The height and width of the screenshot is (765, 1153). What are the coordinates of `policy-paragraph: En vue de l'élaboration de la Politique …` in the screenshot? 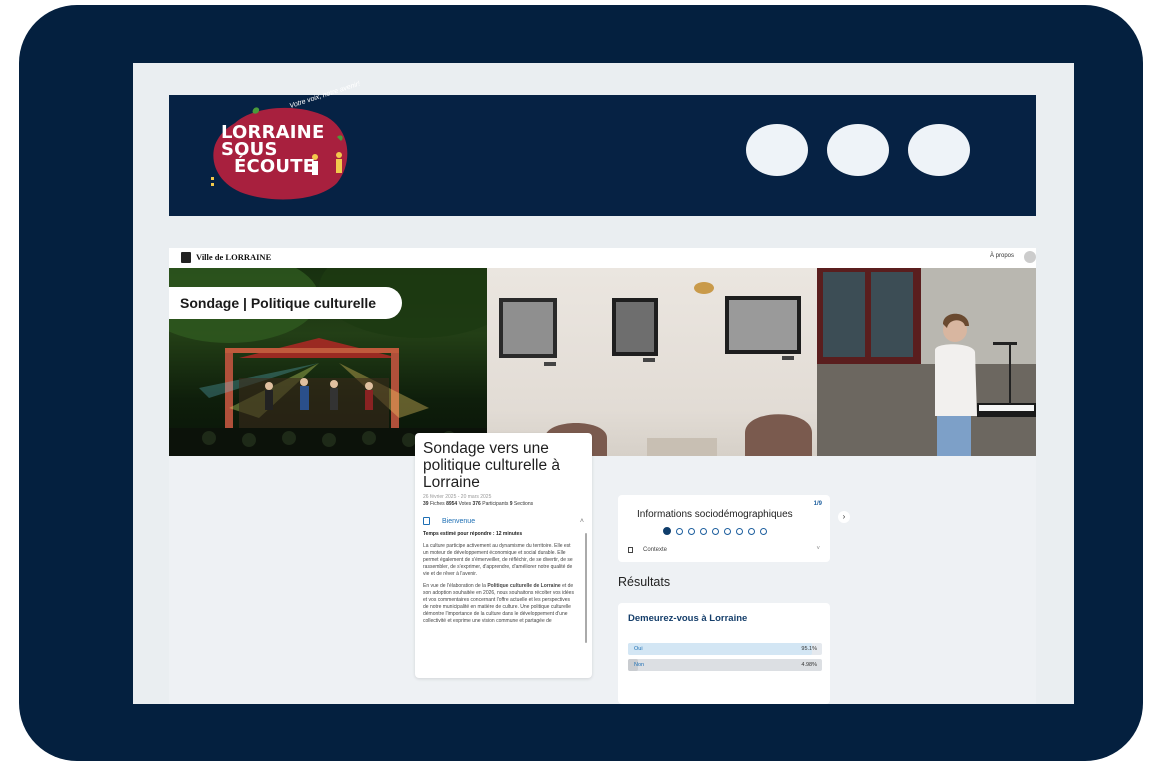 It's located at (499, 604).